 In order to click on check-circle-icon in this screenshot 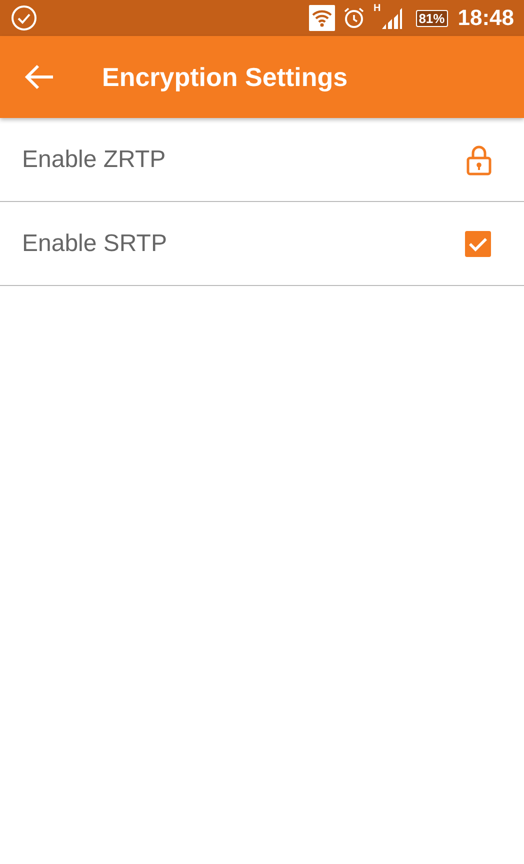, I will do `click(24, 18)`.